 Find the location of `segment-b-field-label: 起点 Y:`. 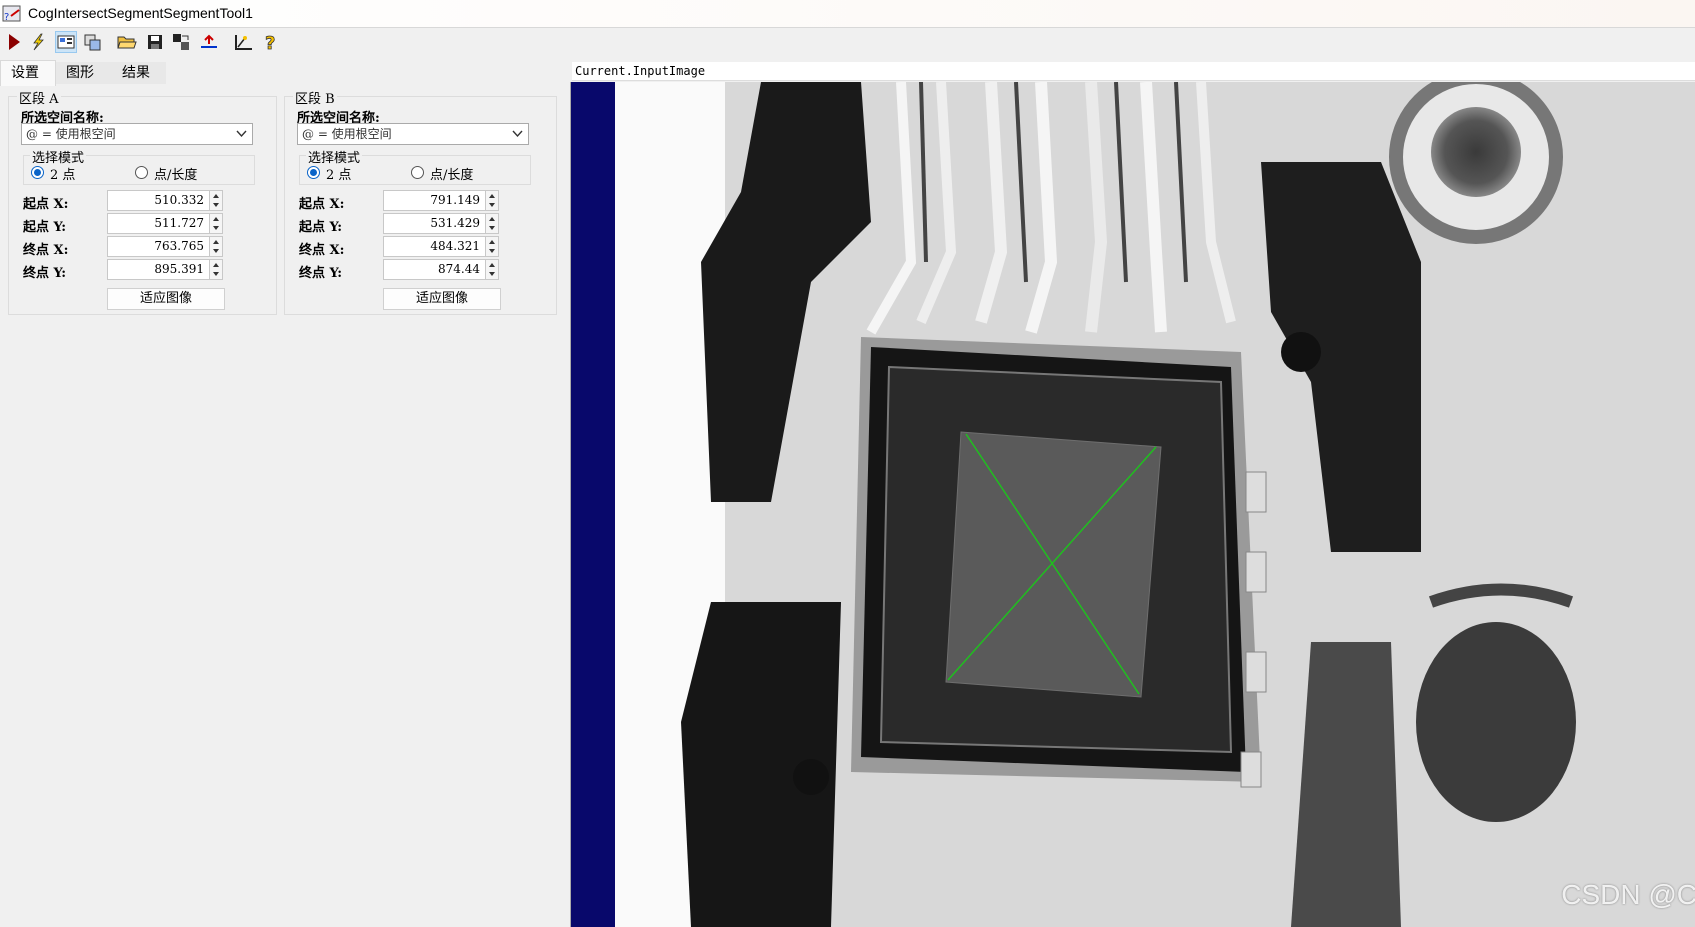

segment-b-field-label: 起点 Y: is located at coordinates (320, 227).